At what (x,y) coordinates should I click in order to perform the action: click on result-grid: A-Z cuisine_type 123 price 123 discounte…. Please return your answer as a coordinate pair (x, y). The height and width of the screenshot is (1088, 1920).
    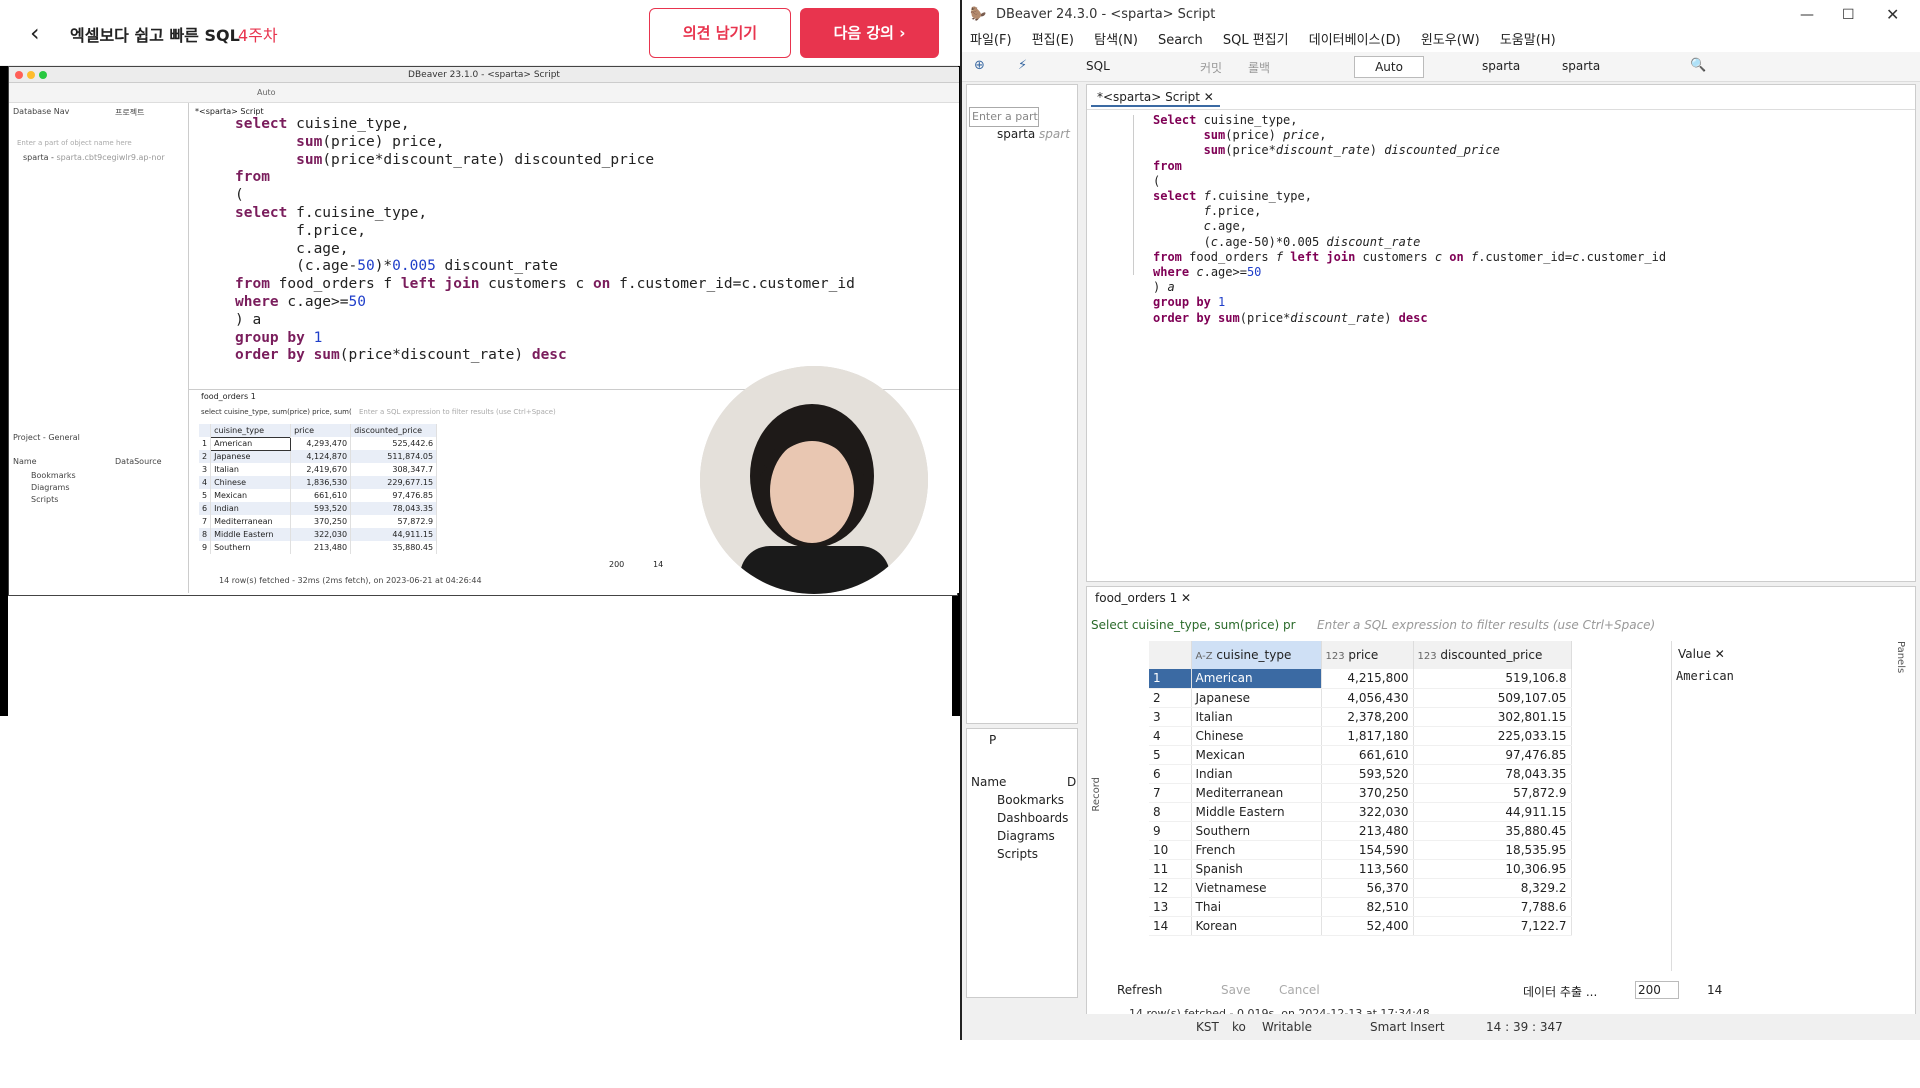
    Looking at the image, I should click on (1360, 788).